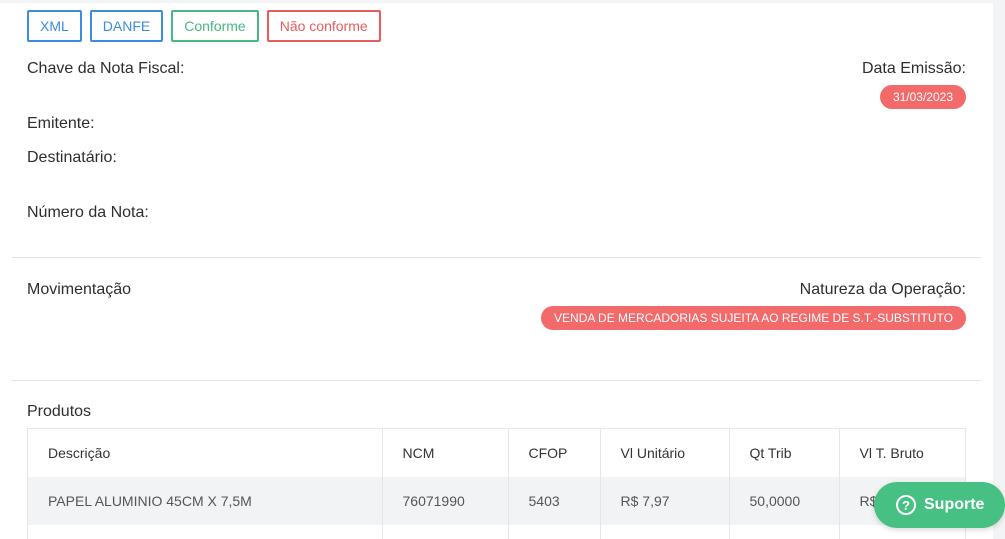  What do you see at coordinates (79, 289) in the screenshot?
I see `movimentacao-title: Movimentação` at bounding box center [79, 289].